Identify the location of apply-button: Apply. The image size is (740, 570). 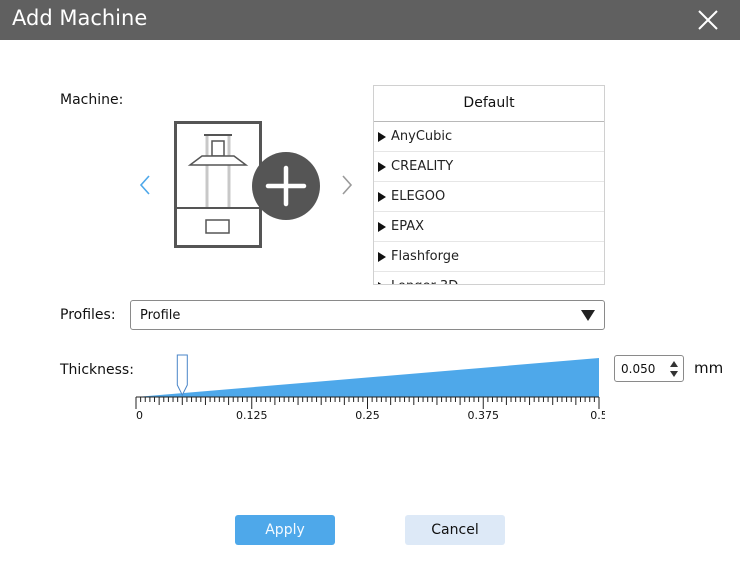
(285, 530).